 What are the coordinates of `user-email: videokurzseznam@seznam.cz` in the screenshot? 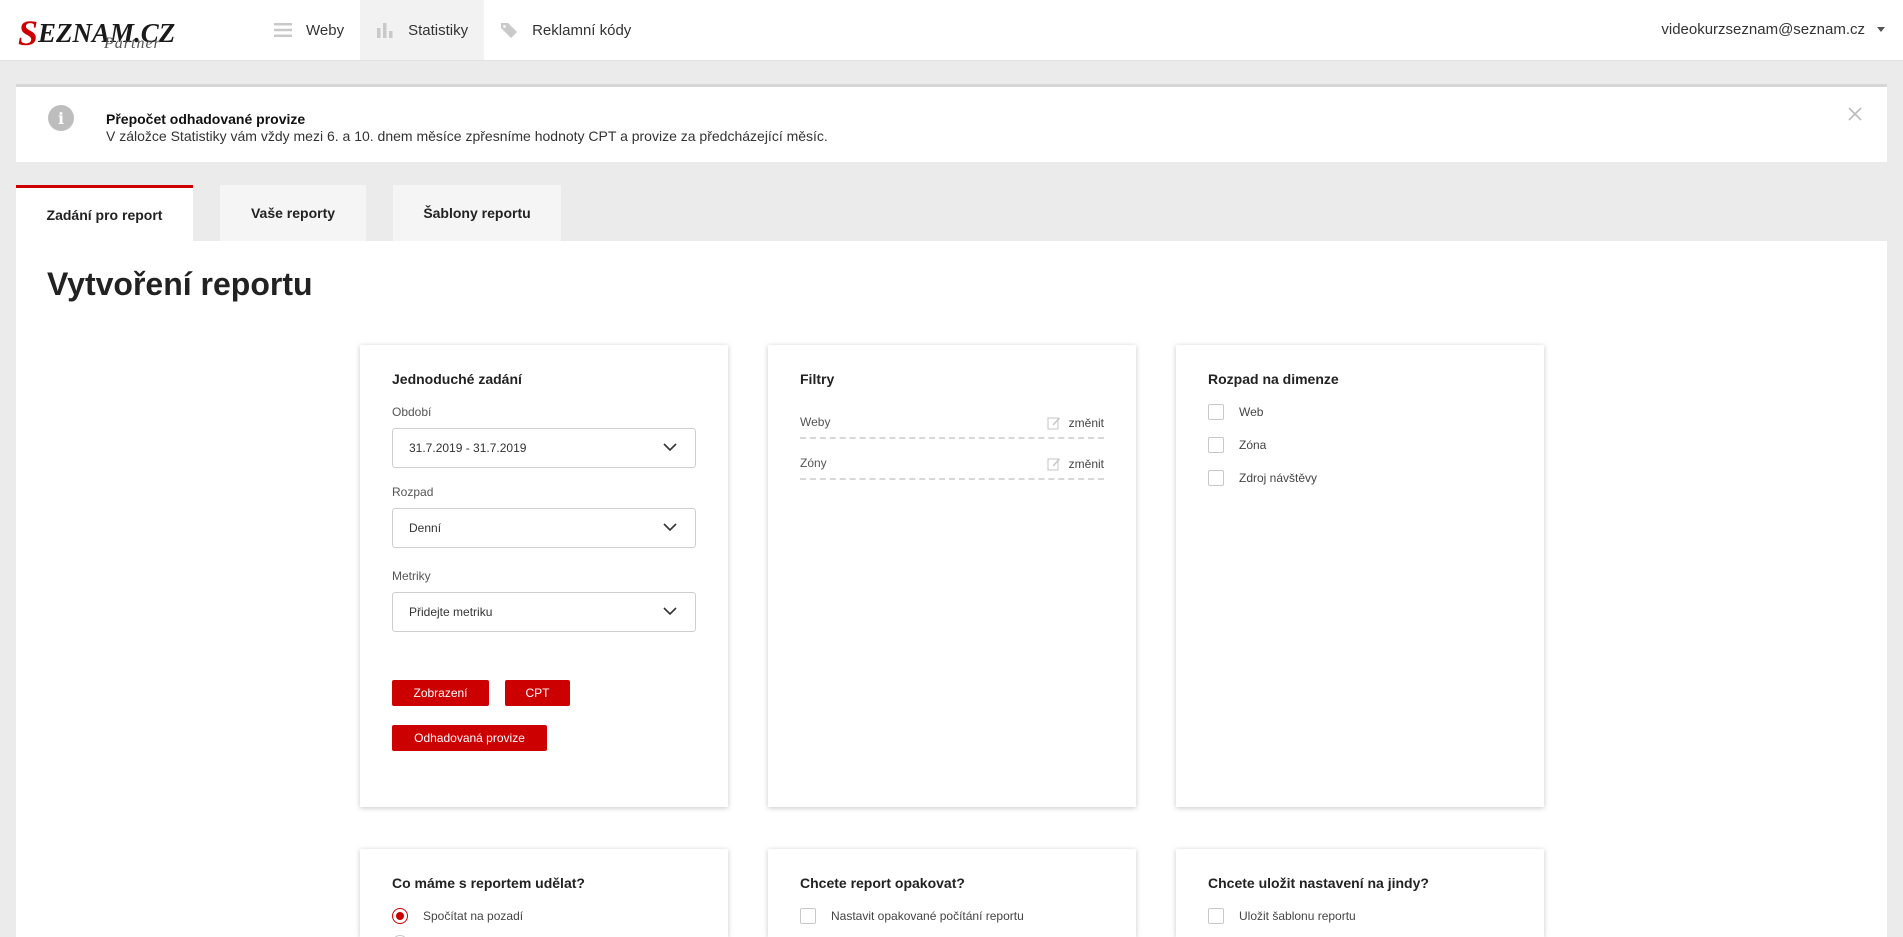 It's located at (1763, 29).